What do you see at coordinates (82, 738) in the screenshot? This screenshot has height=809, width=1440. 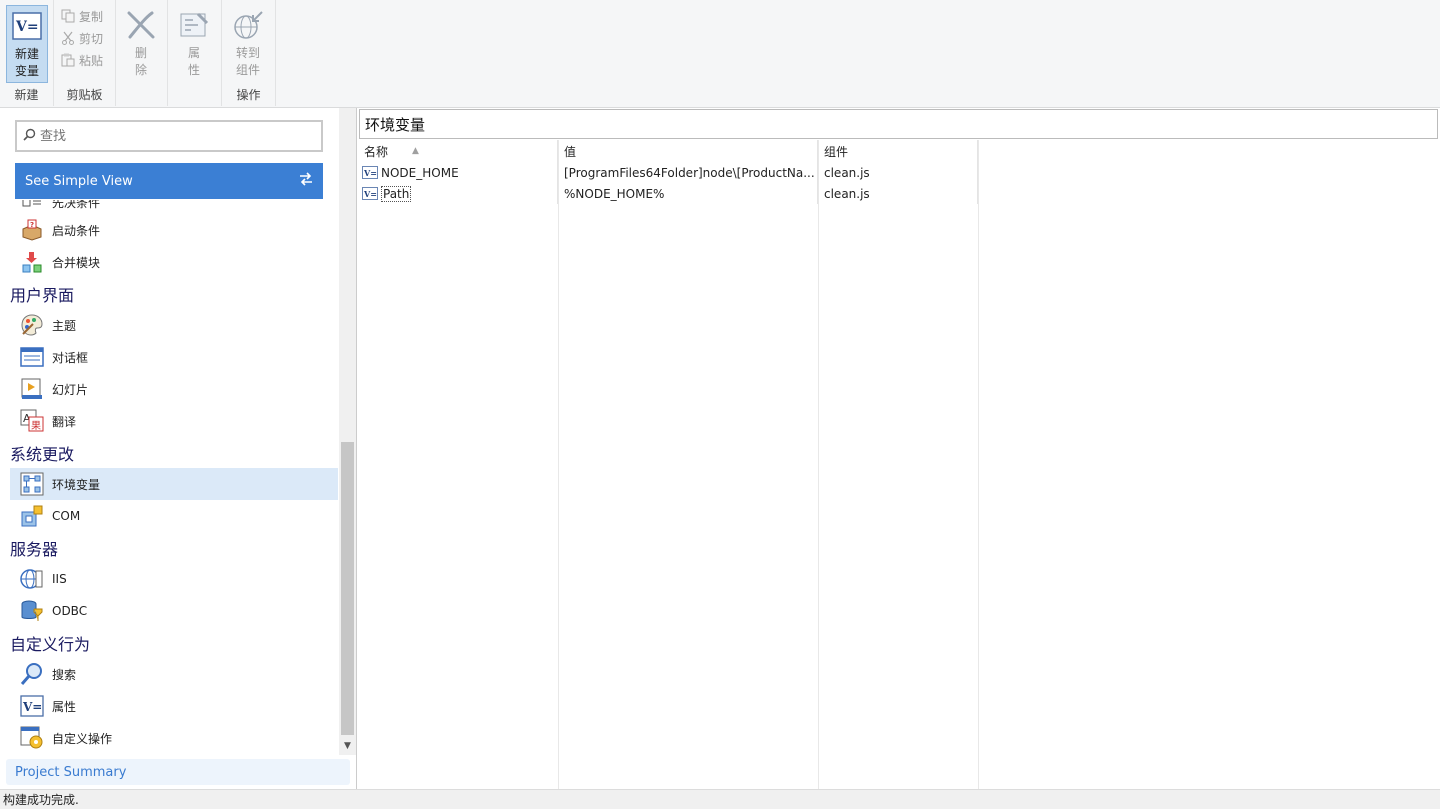 I see `sidebar-item-label: 自定义操作` at bounding box center [82, 738].